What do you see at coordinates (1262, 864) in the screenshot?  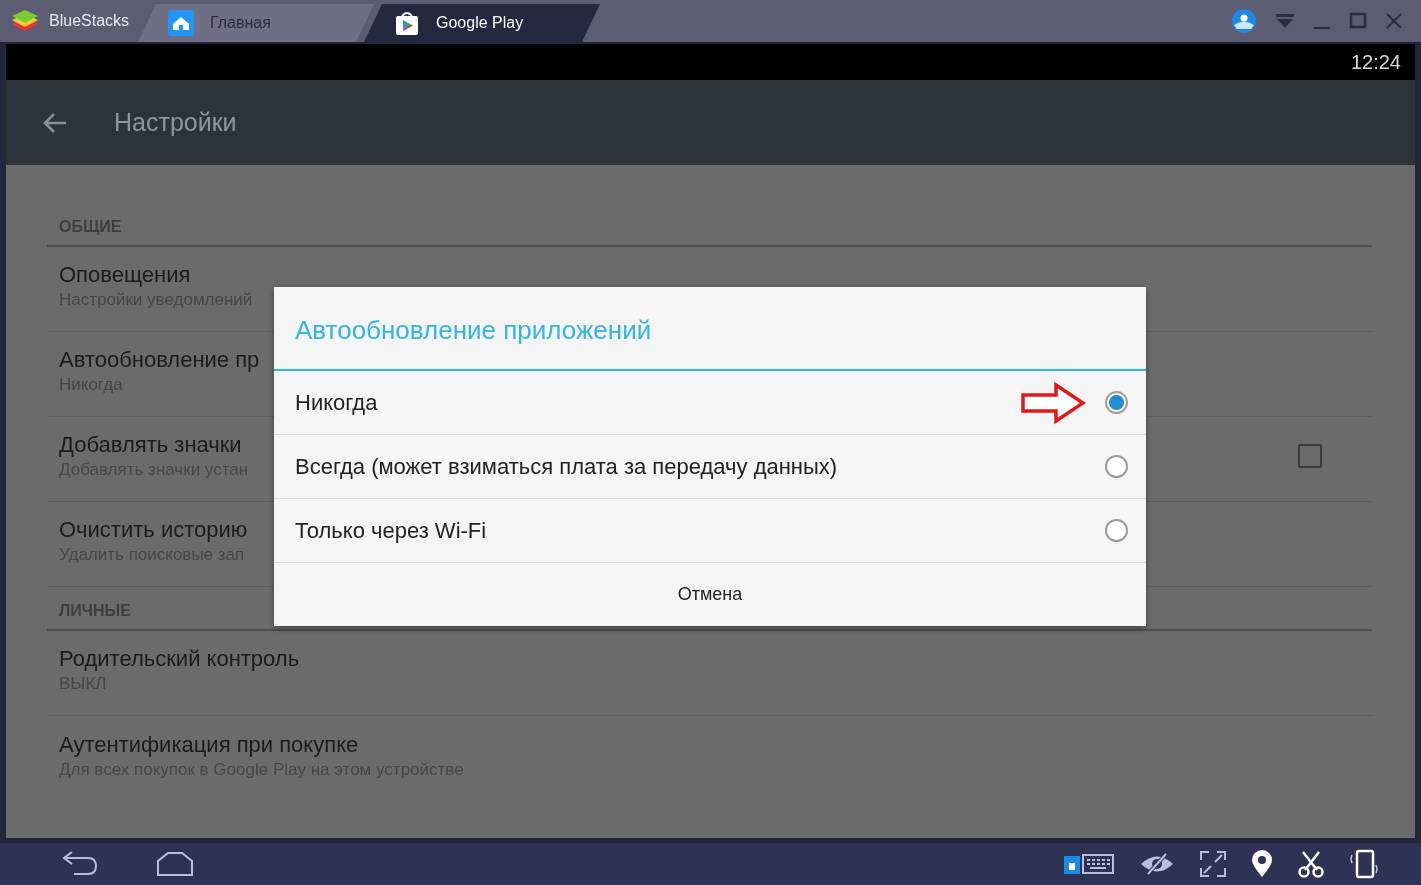 I see `location-pin-icon` at bounding box center [1262, 864].